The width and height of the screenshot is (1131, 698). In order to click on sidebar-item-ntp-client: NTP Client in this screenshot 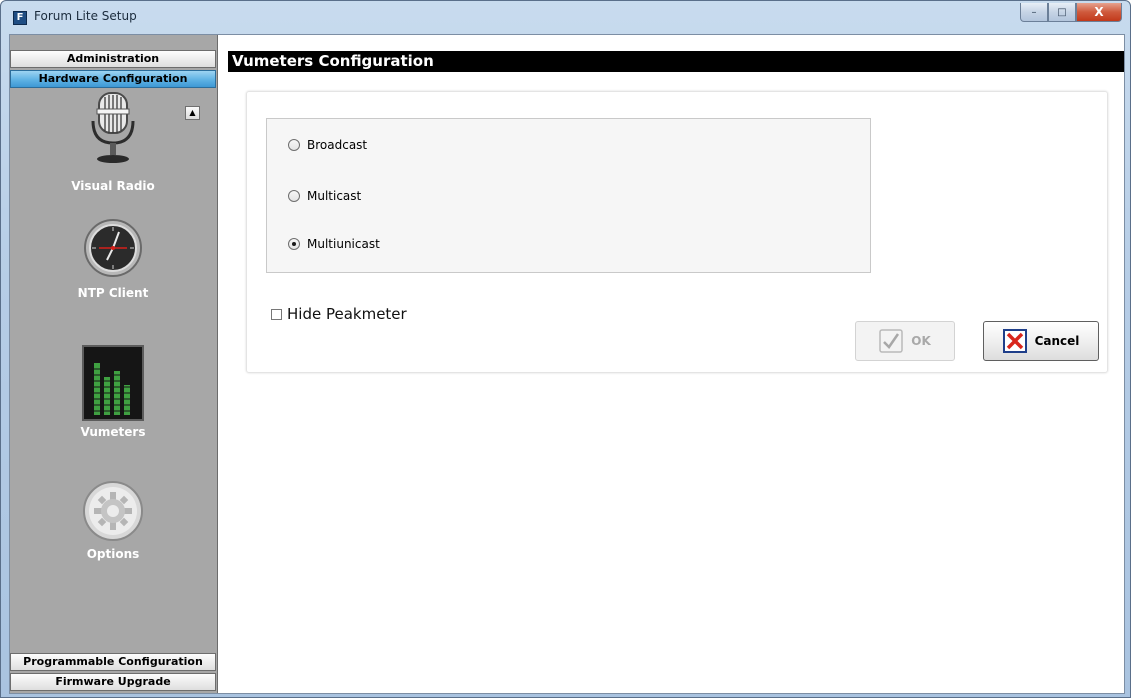, I will do `click(113, 257)`.